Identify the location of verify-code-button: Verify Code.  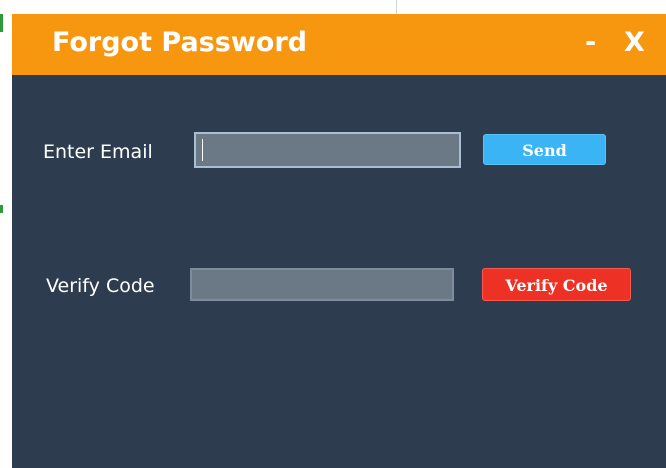
(556, 284).